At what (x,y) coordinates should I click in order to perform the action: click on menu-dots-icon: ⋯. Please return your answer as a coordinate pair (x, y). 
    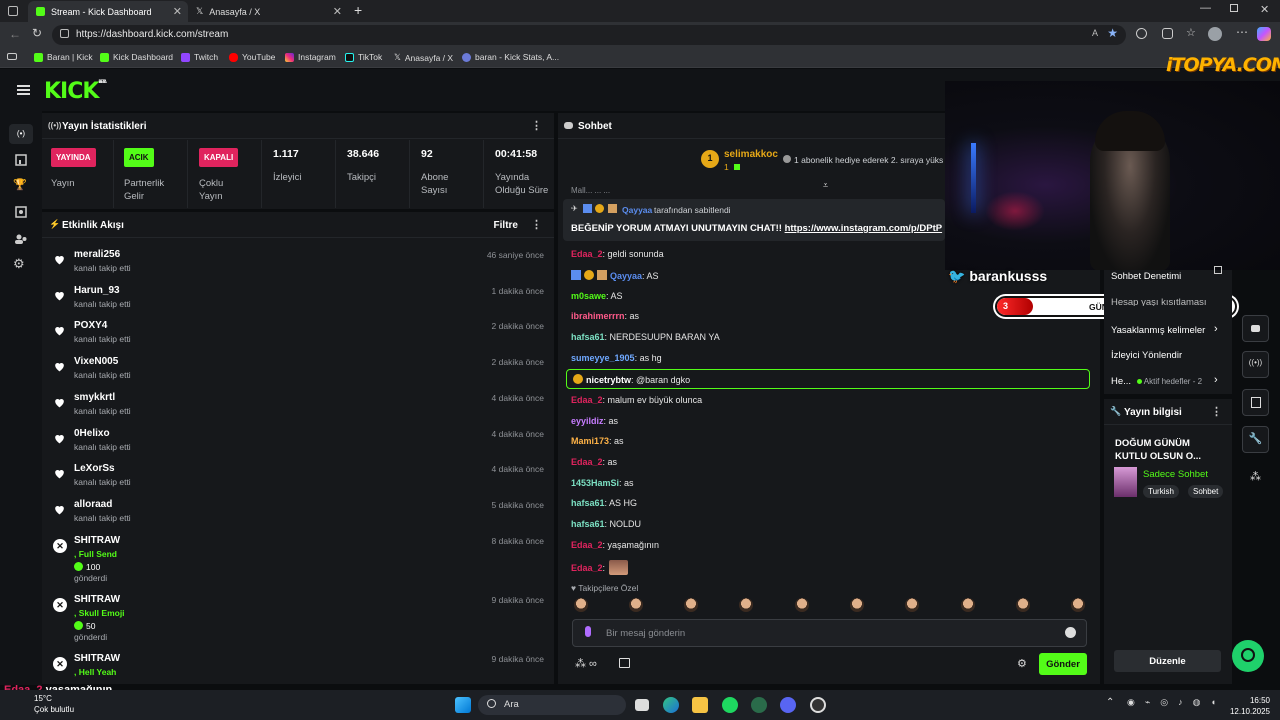
    Looking at the image, I should click on (1242, 32).